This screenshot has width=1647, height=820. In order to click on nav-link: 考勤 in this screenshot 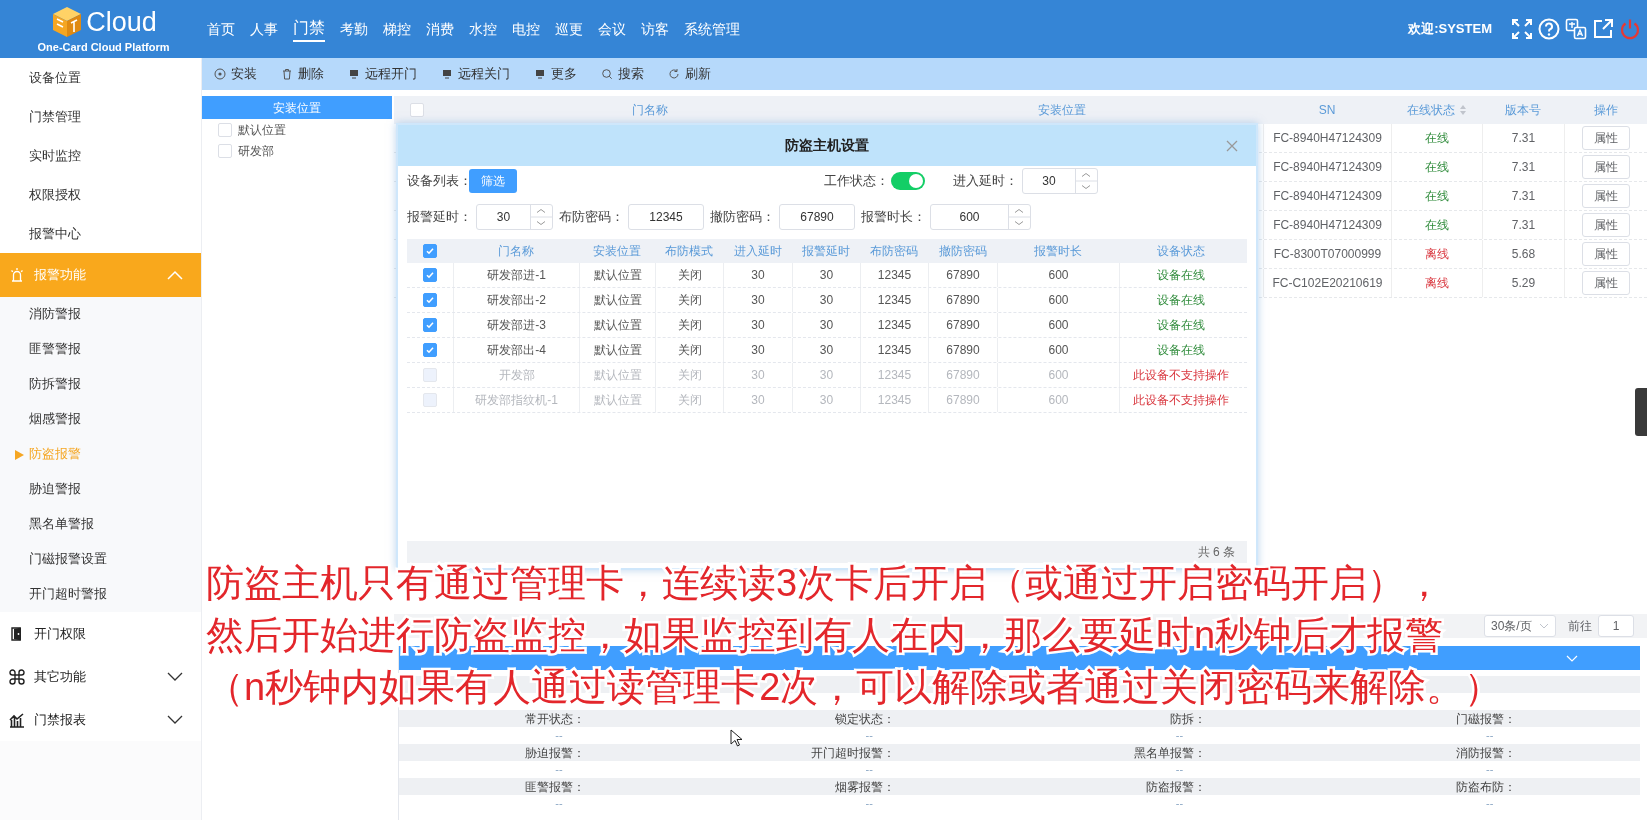, I will do `click(354, 29)`.